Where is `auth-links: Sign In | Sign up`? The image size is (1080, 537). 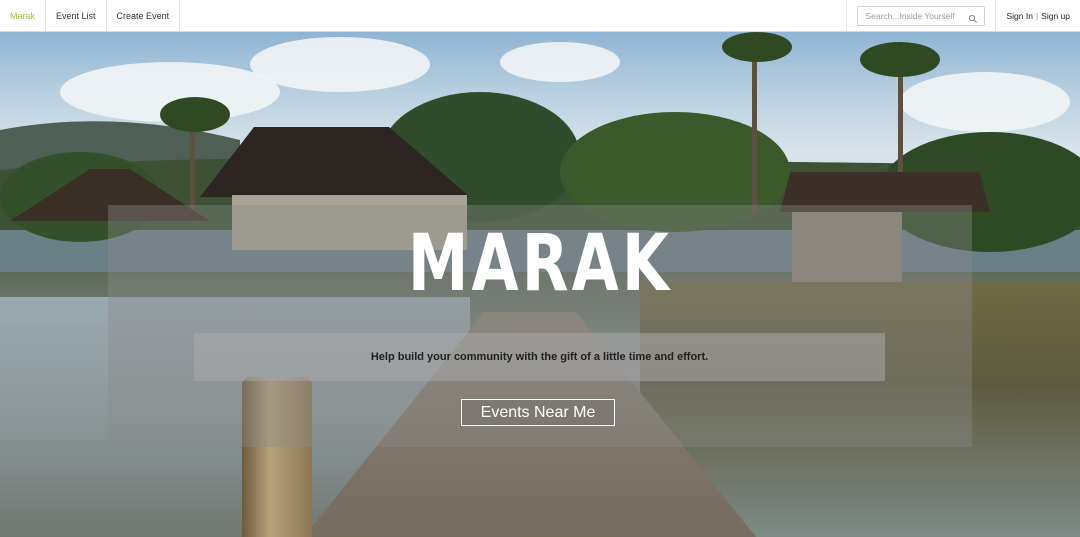
auth-links: Sign In | Sign up is located at coordinates (1038, 15).